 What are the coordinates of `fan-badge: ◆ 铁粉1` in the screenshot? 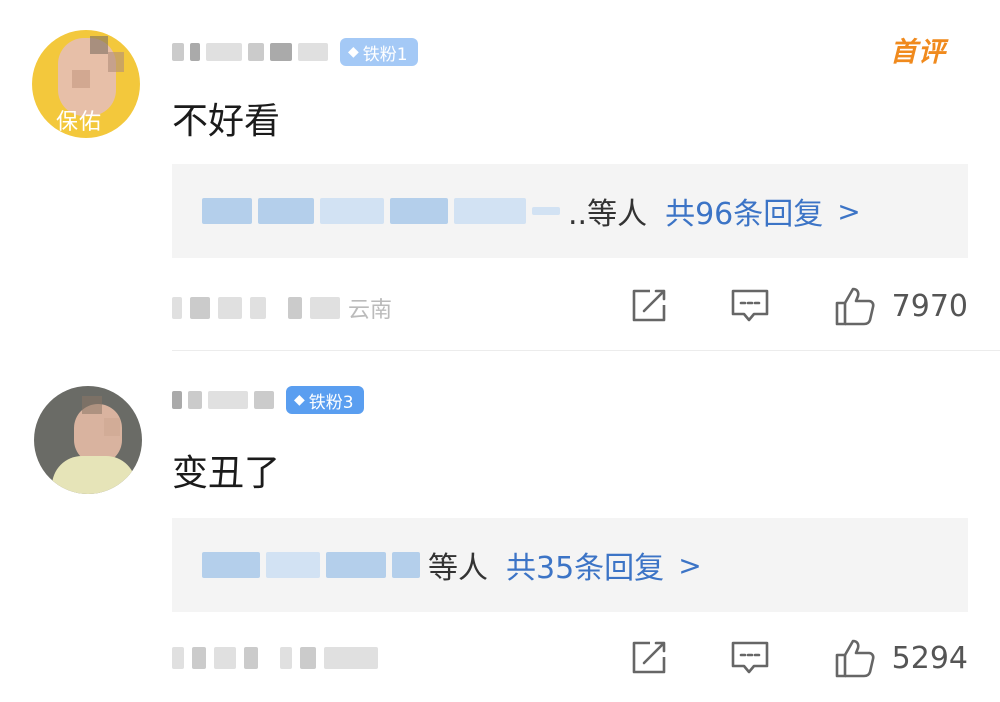 It's located at (379, 52).